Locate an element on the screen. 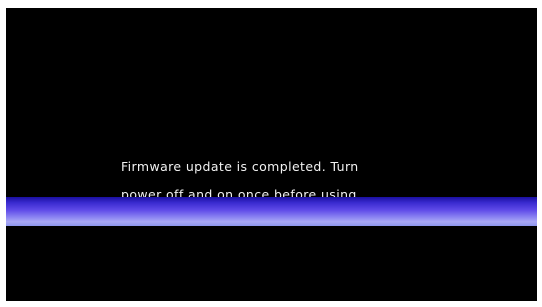  status-band is located at coordinates (271, 211).